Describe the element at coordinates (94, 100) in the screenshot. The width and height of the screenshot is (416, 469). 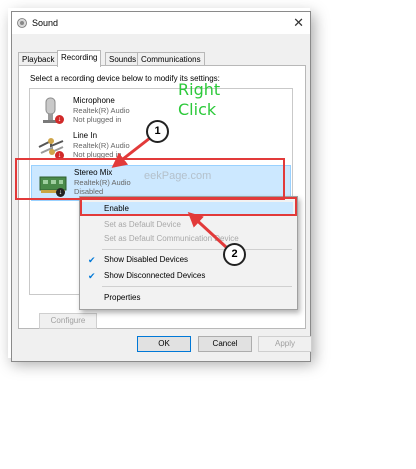
I see `device-name: Microphone` at that location.